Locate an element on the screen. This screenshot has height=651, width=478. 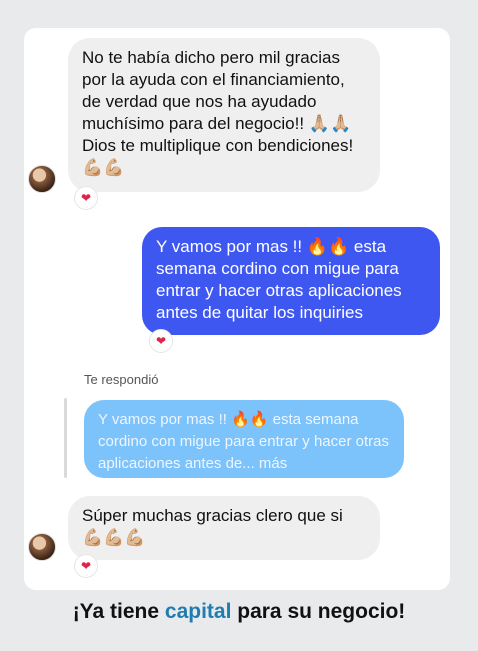
message-received-2: Súper muchas gracias clero que si 💪🏼💪🏼💪🏼 is located at coordinates (224, 528).